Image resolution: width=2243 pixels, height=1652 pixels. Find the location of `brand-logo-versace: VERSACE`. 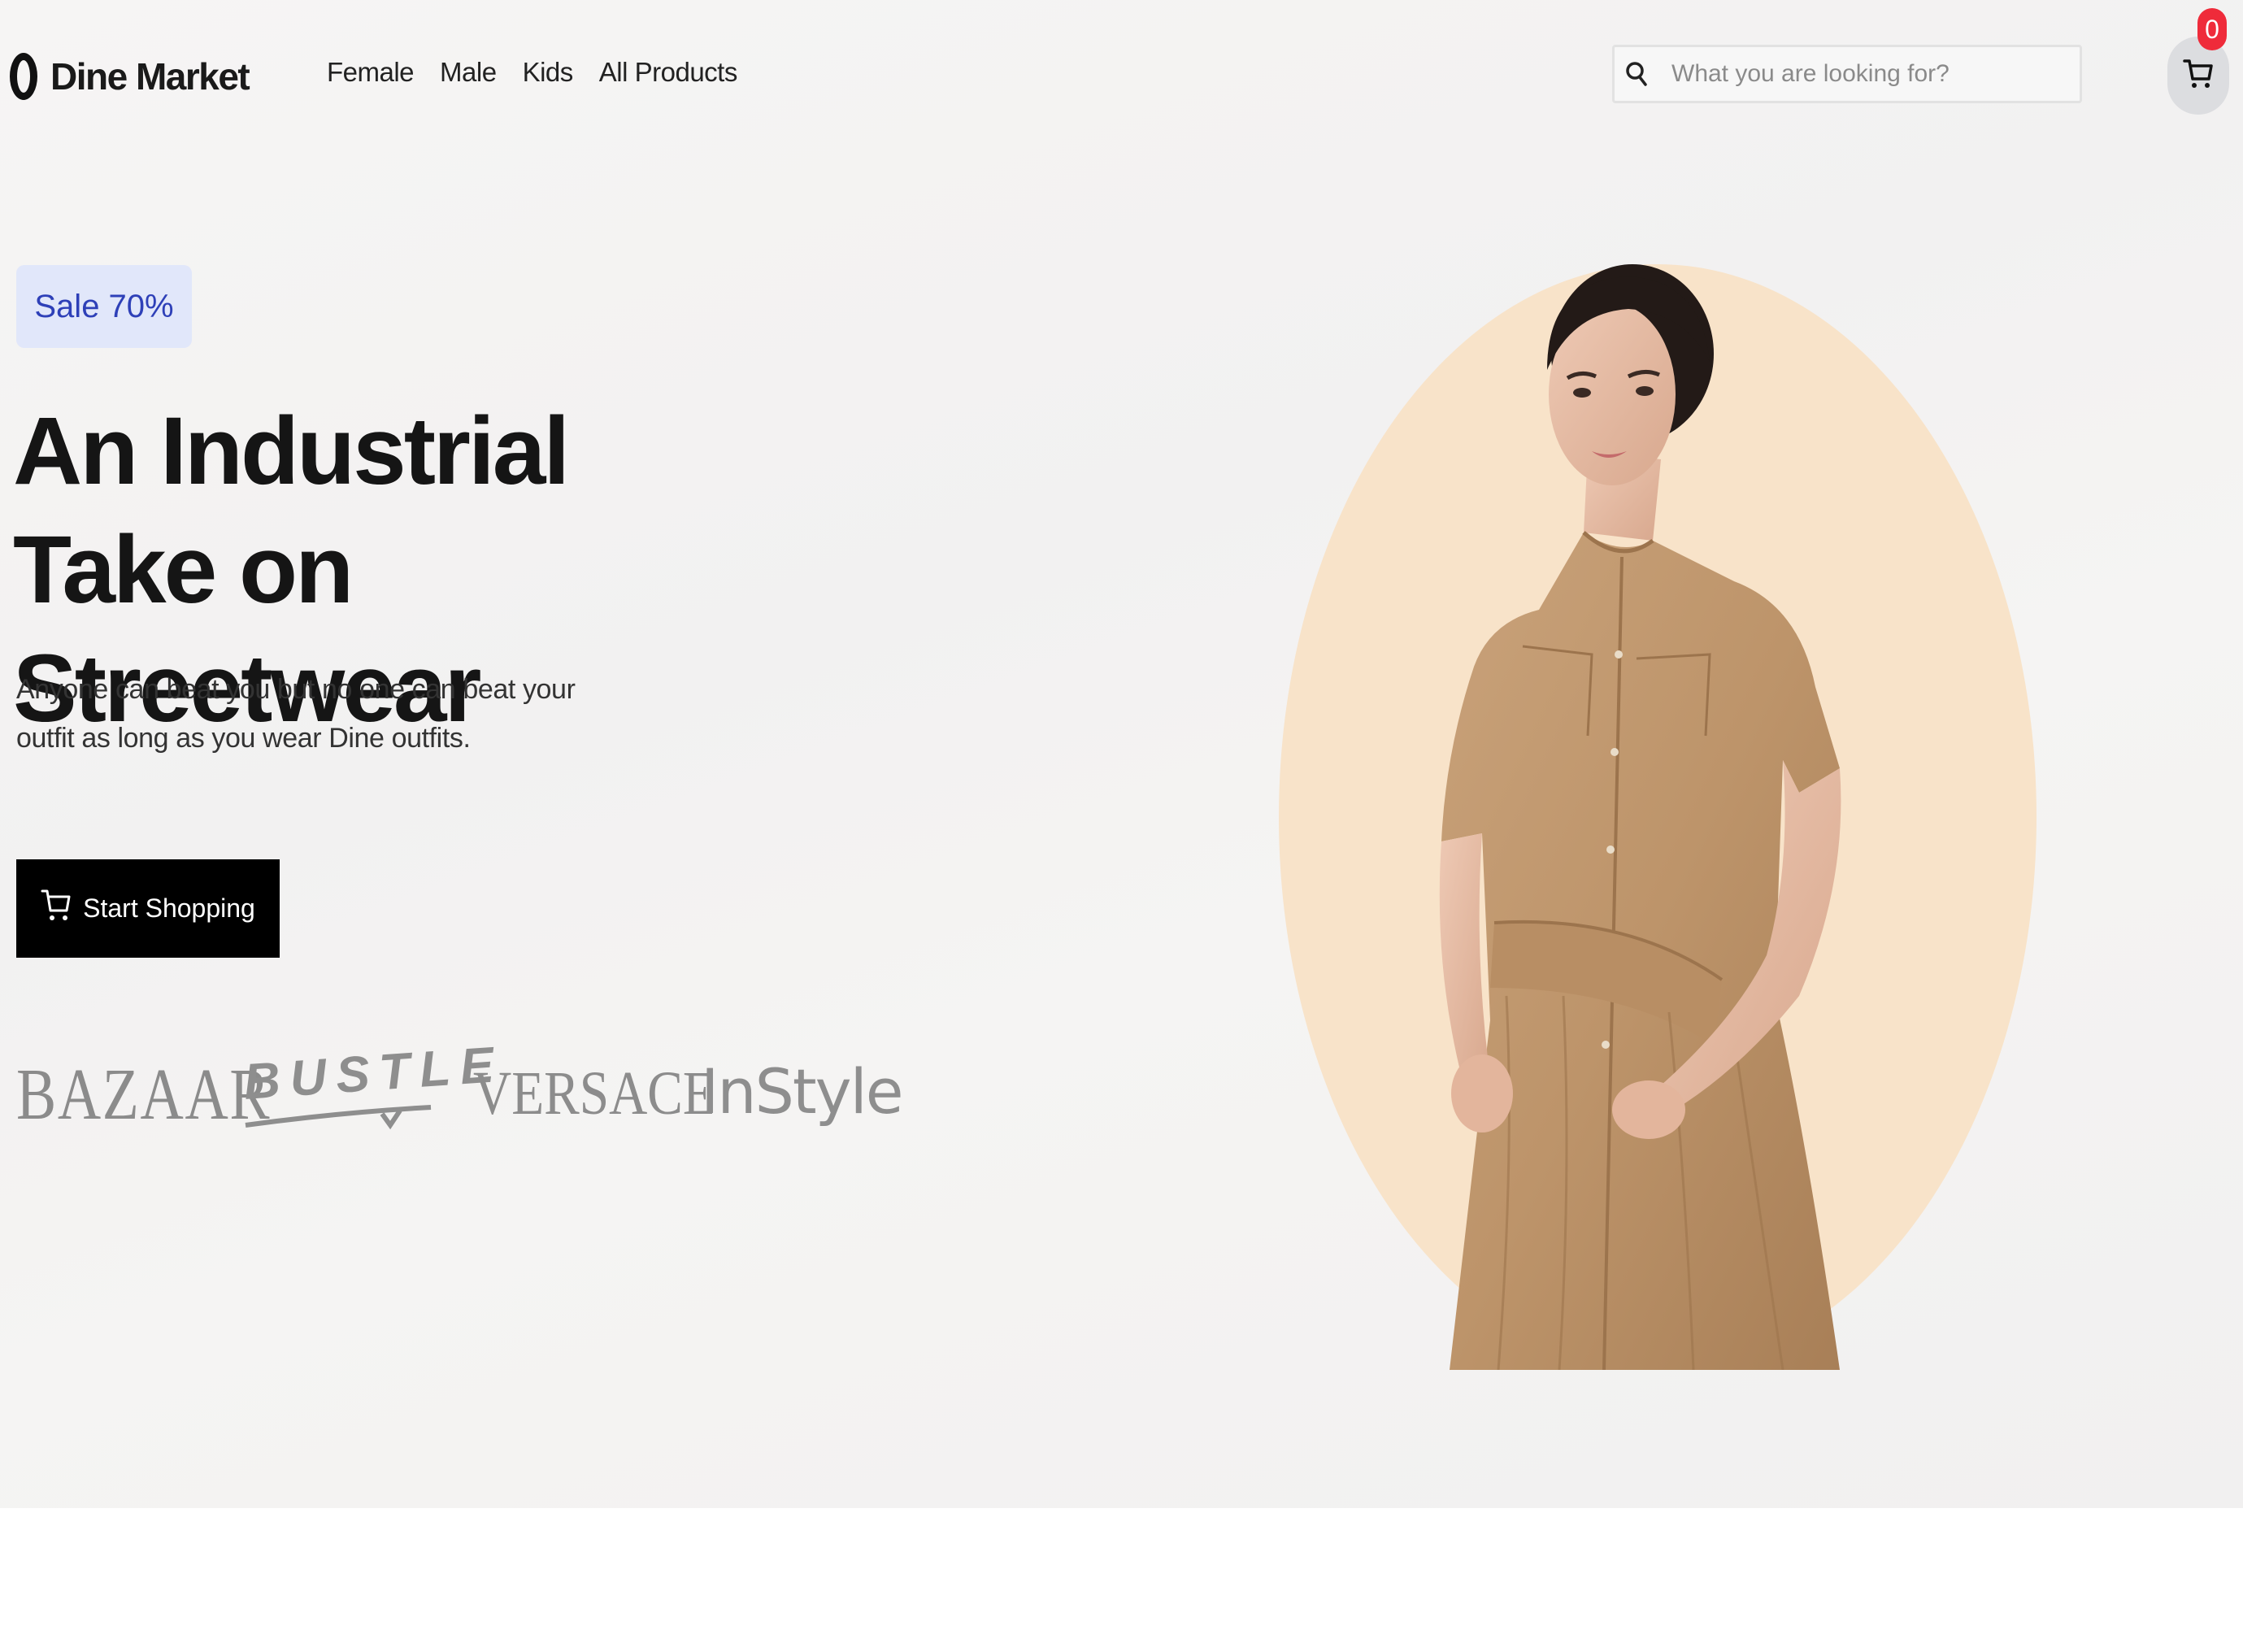

brand-logo-versace: VERSACE is located at coordinates (594, 1093).